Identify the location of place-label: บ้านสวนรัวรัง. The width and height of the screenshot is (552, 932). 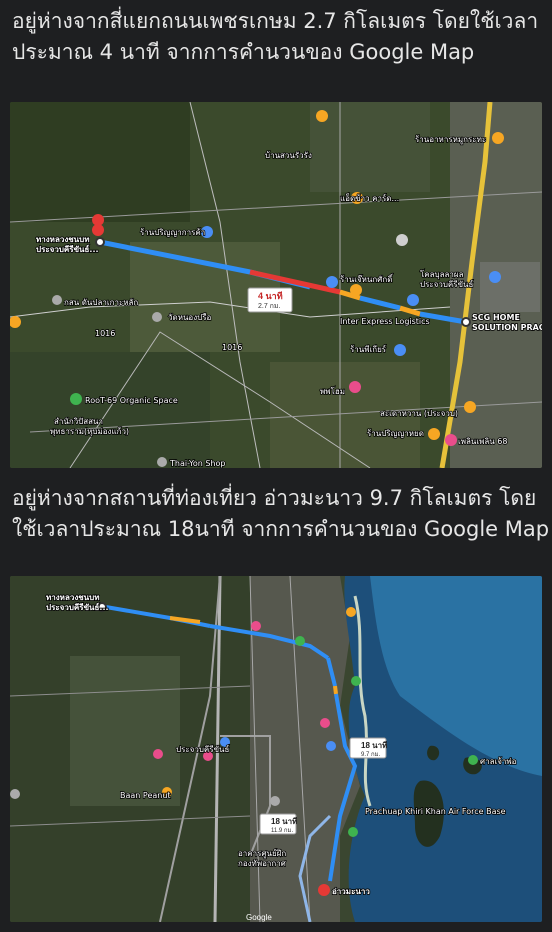
(288, 155).